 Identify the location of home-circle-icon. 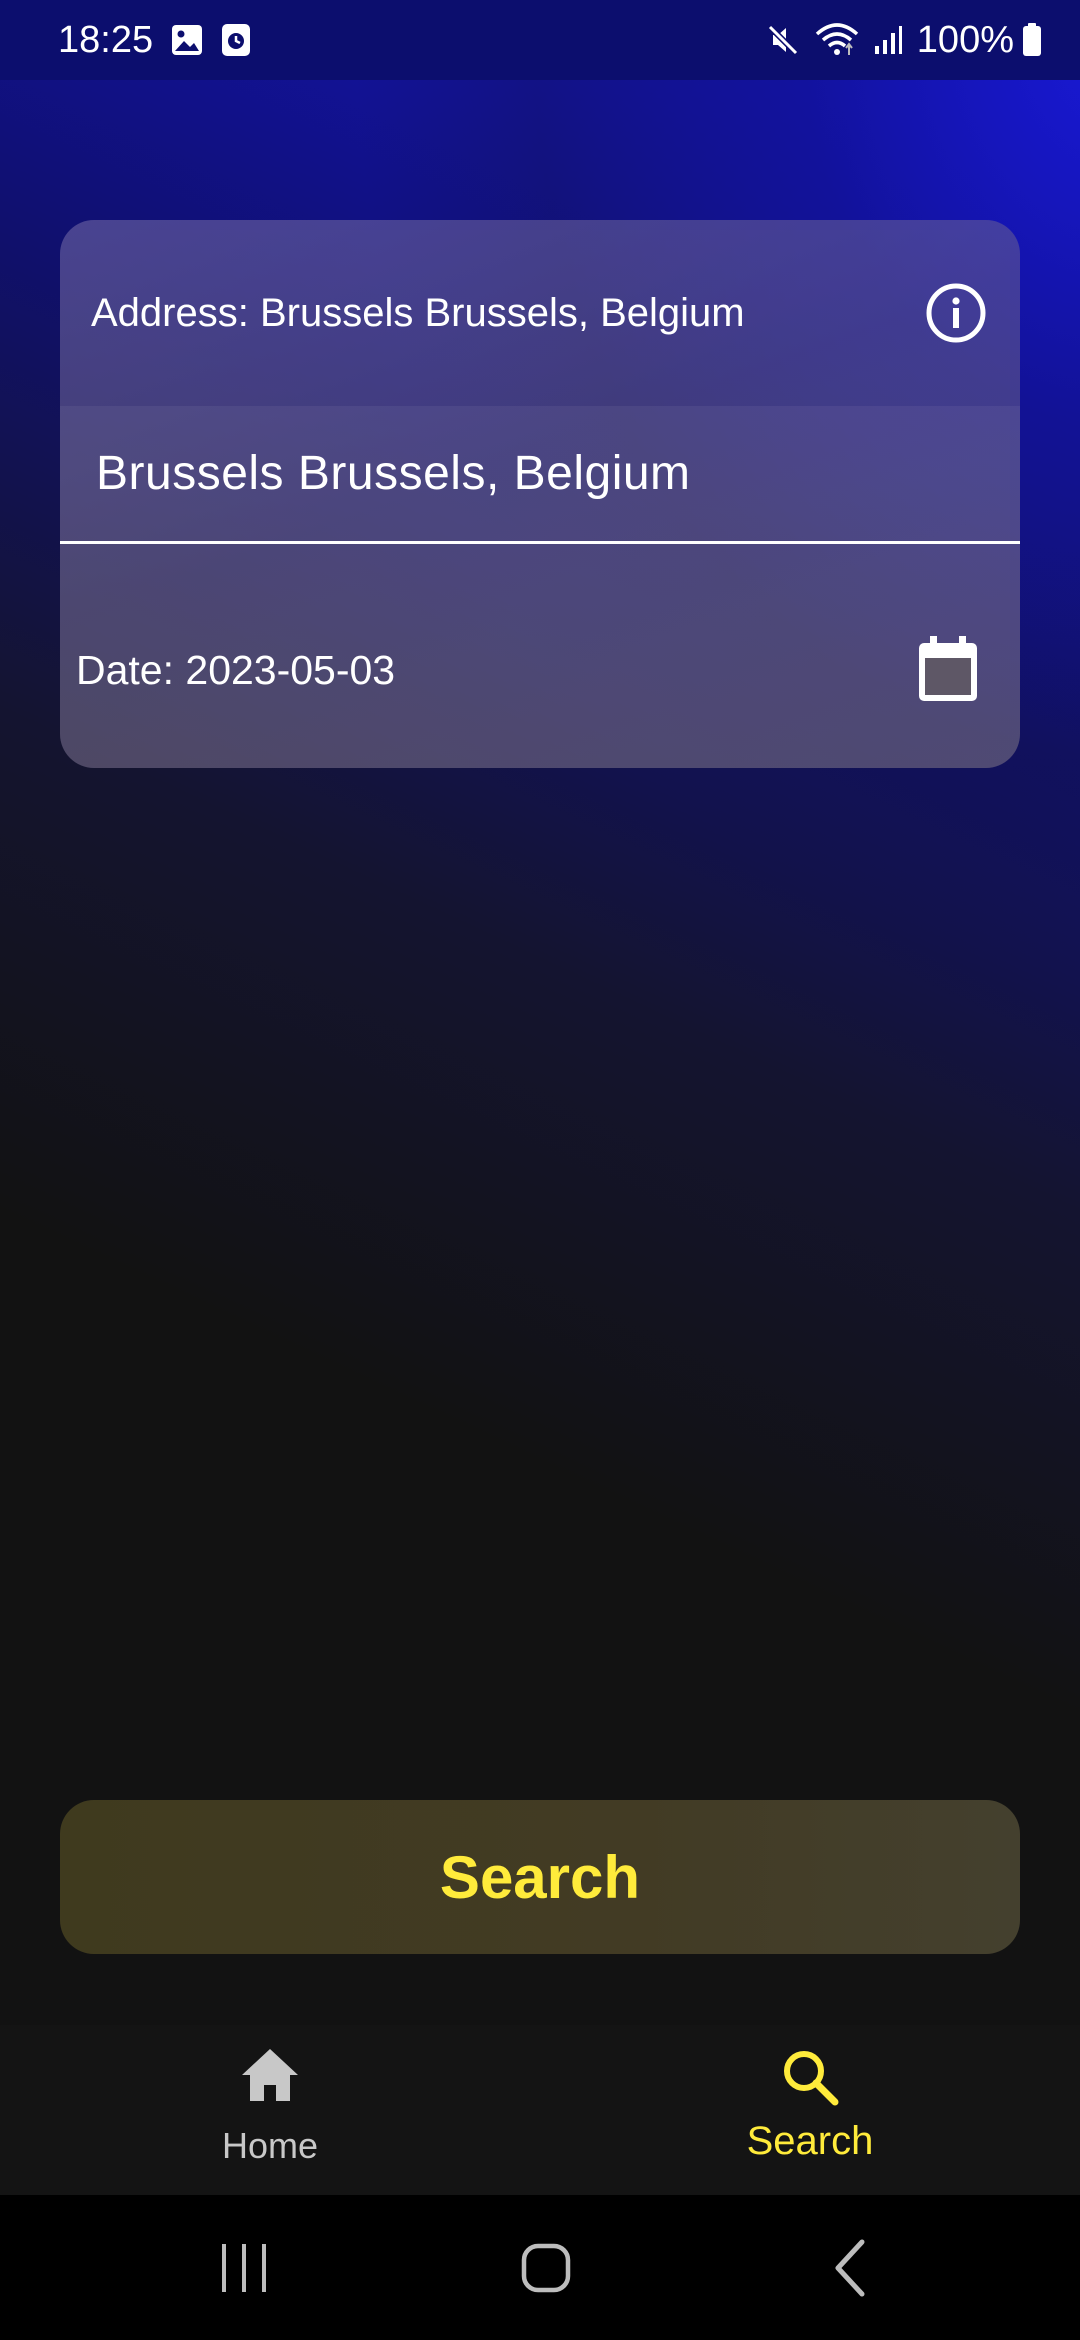
(546, 2267).